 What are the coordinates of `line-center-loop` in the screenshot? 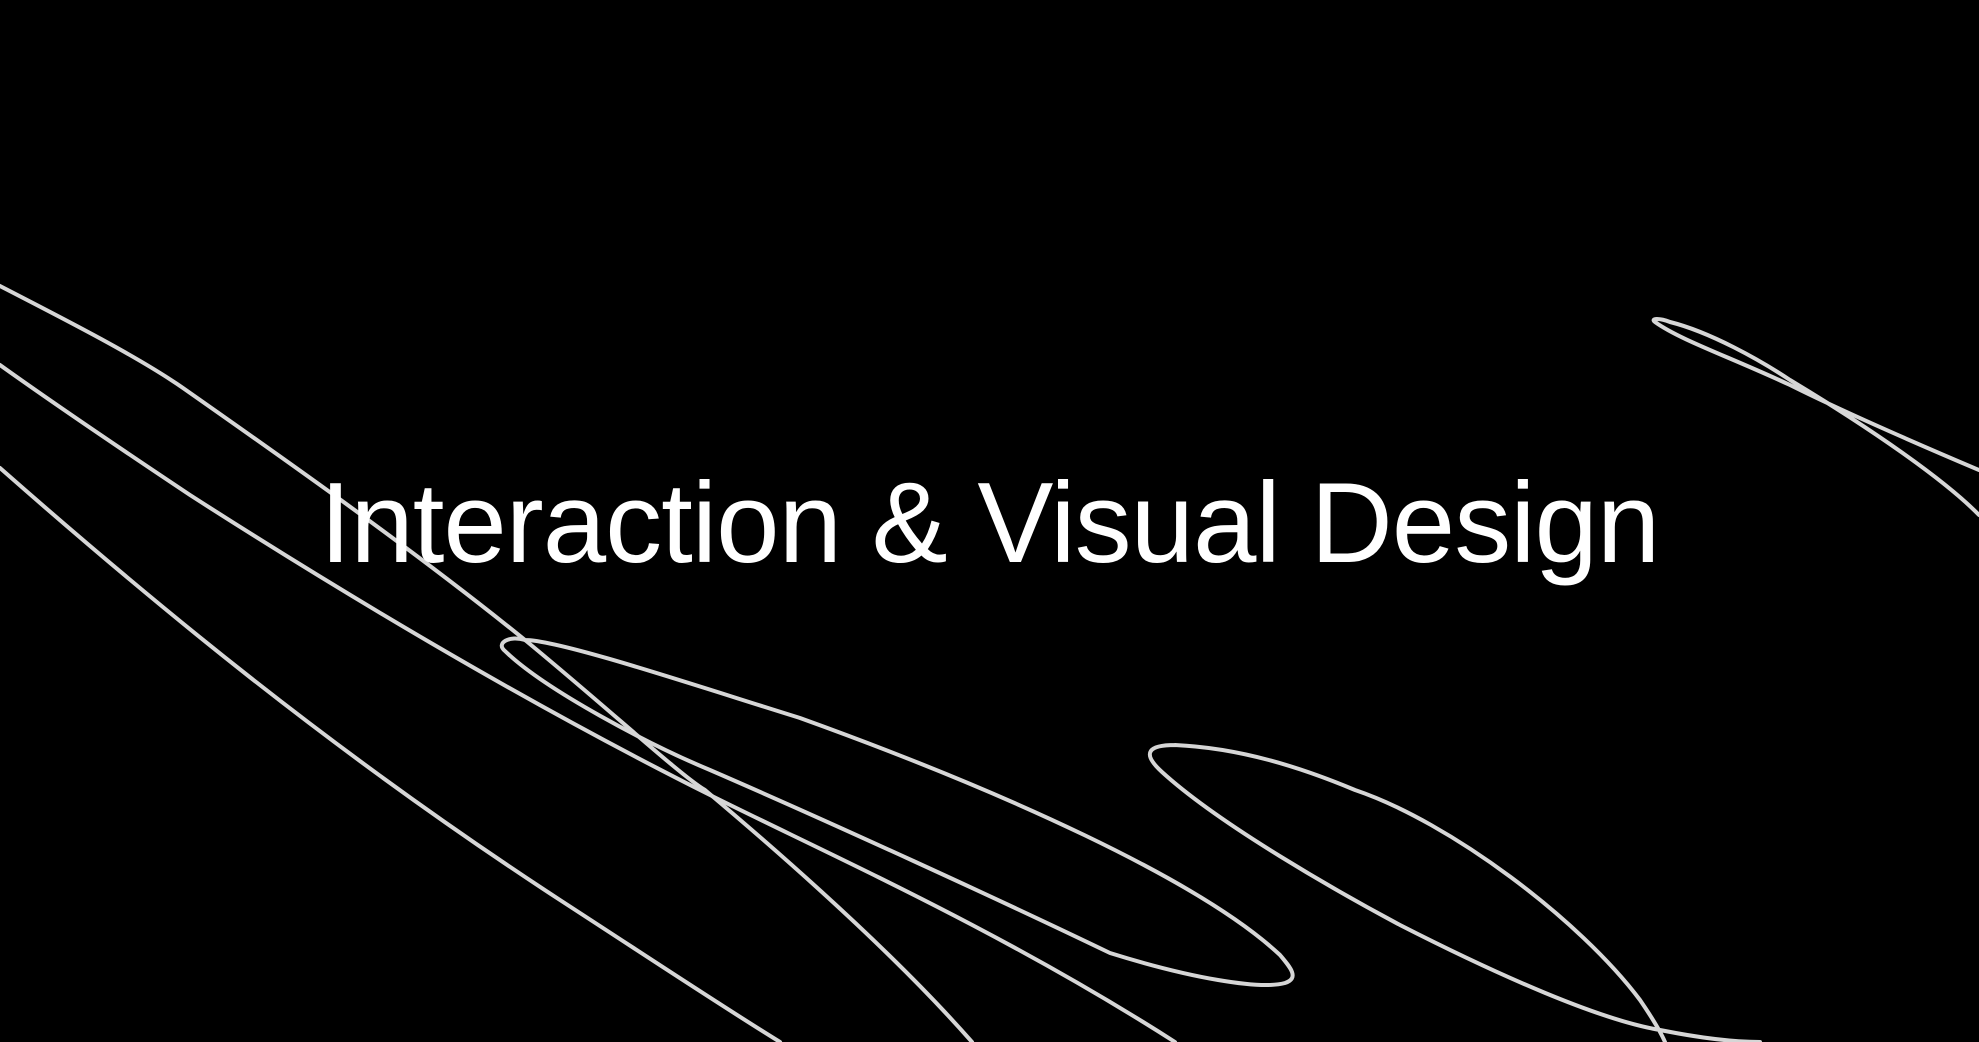 It's located at (897, 811).